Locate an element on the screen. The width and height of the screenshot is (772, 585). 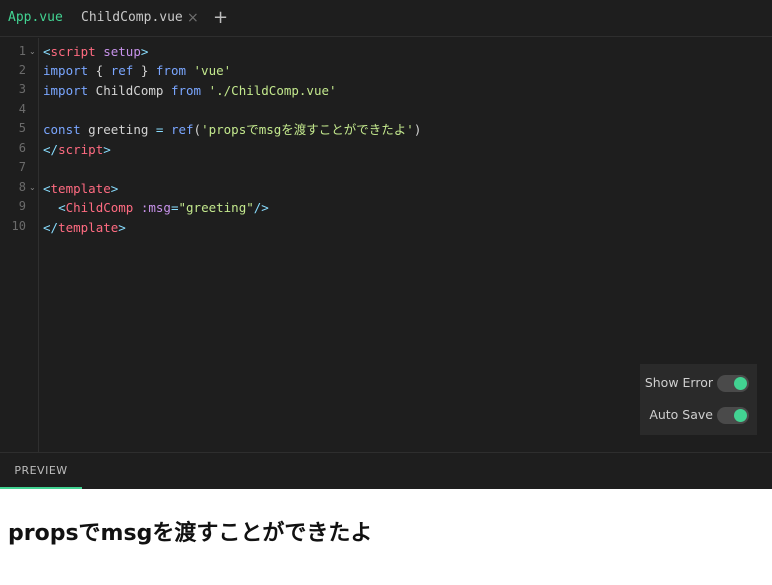
code-line-6: </script> is located at coordinates (77, 149).